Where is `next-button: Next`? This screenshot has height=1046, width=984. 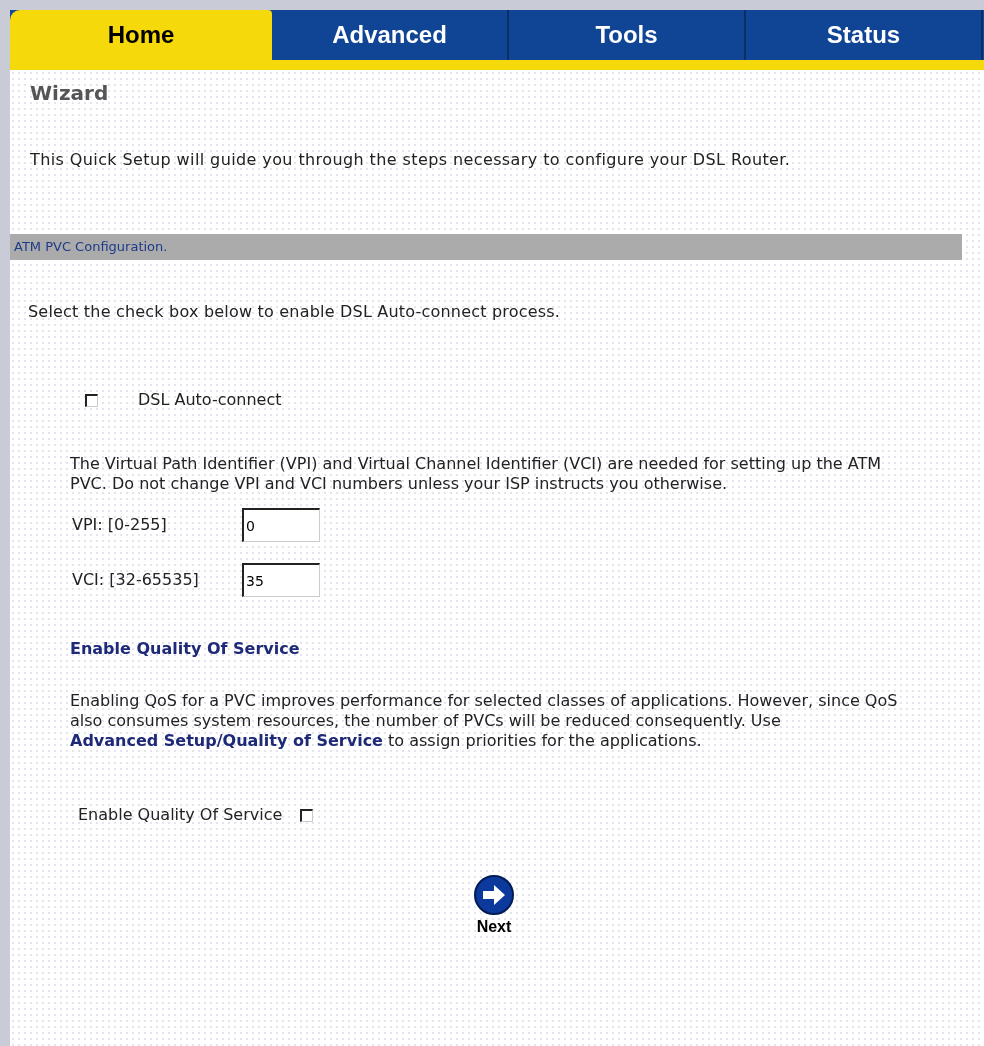
next-button: Next is located at coordinates (494, 907).